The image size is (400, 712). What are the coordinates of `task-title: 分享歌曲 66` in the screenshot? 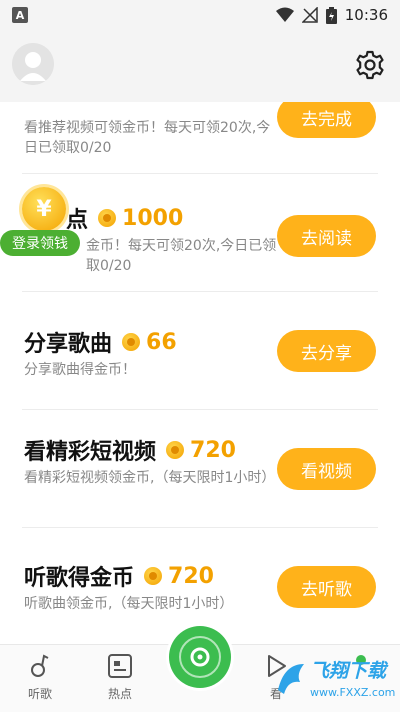 It's located at (100, 342).